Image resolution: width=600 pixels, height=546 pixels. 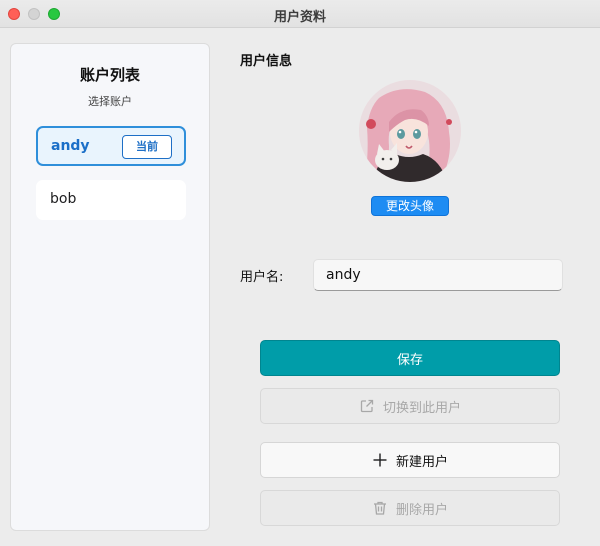 I want to click on save-button: 保存, so click(x=410, y=358).